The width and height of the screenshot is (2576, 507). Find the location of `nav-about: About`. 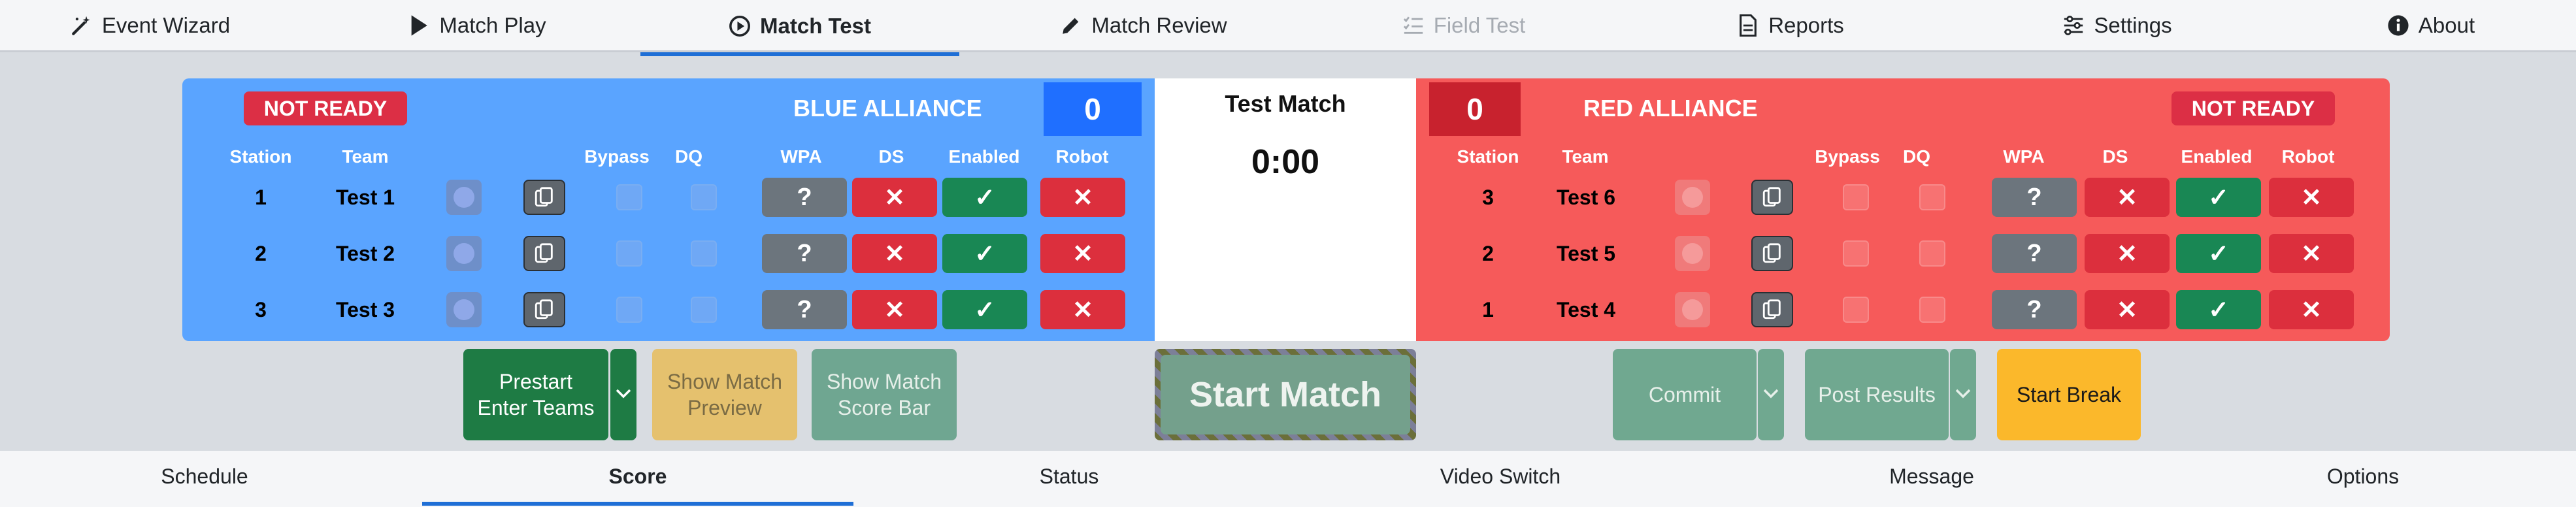

nav-about: About is located at coordinates (2430, 25).